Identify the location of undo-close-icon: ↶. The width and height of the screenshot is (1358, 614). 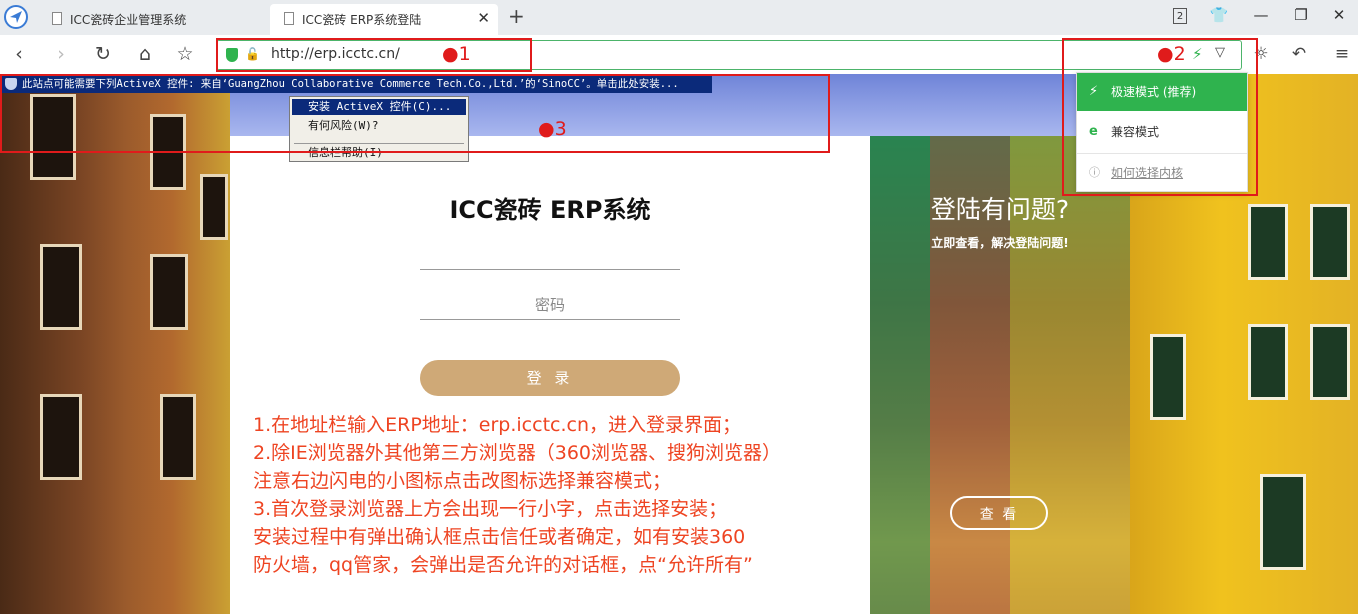
(1299, 54).